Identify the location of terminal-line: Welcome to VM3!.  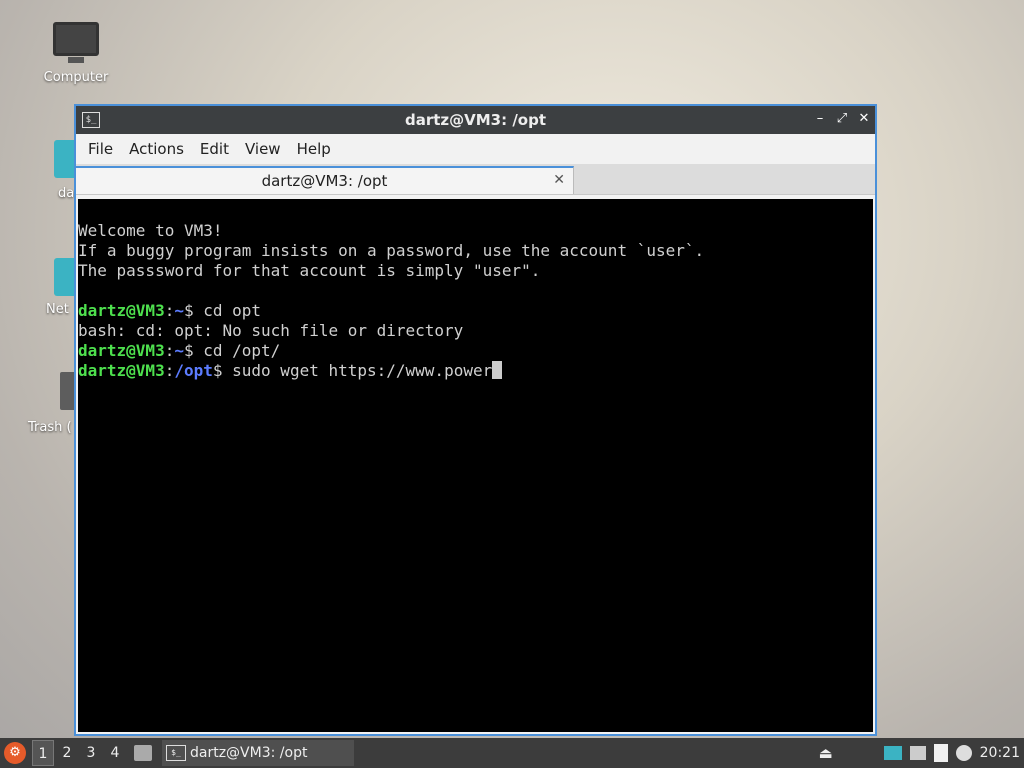
(150, 230).